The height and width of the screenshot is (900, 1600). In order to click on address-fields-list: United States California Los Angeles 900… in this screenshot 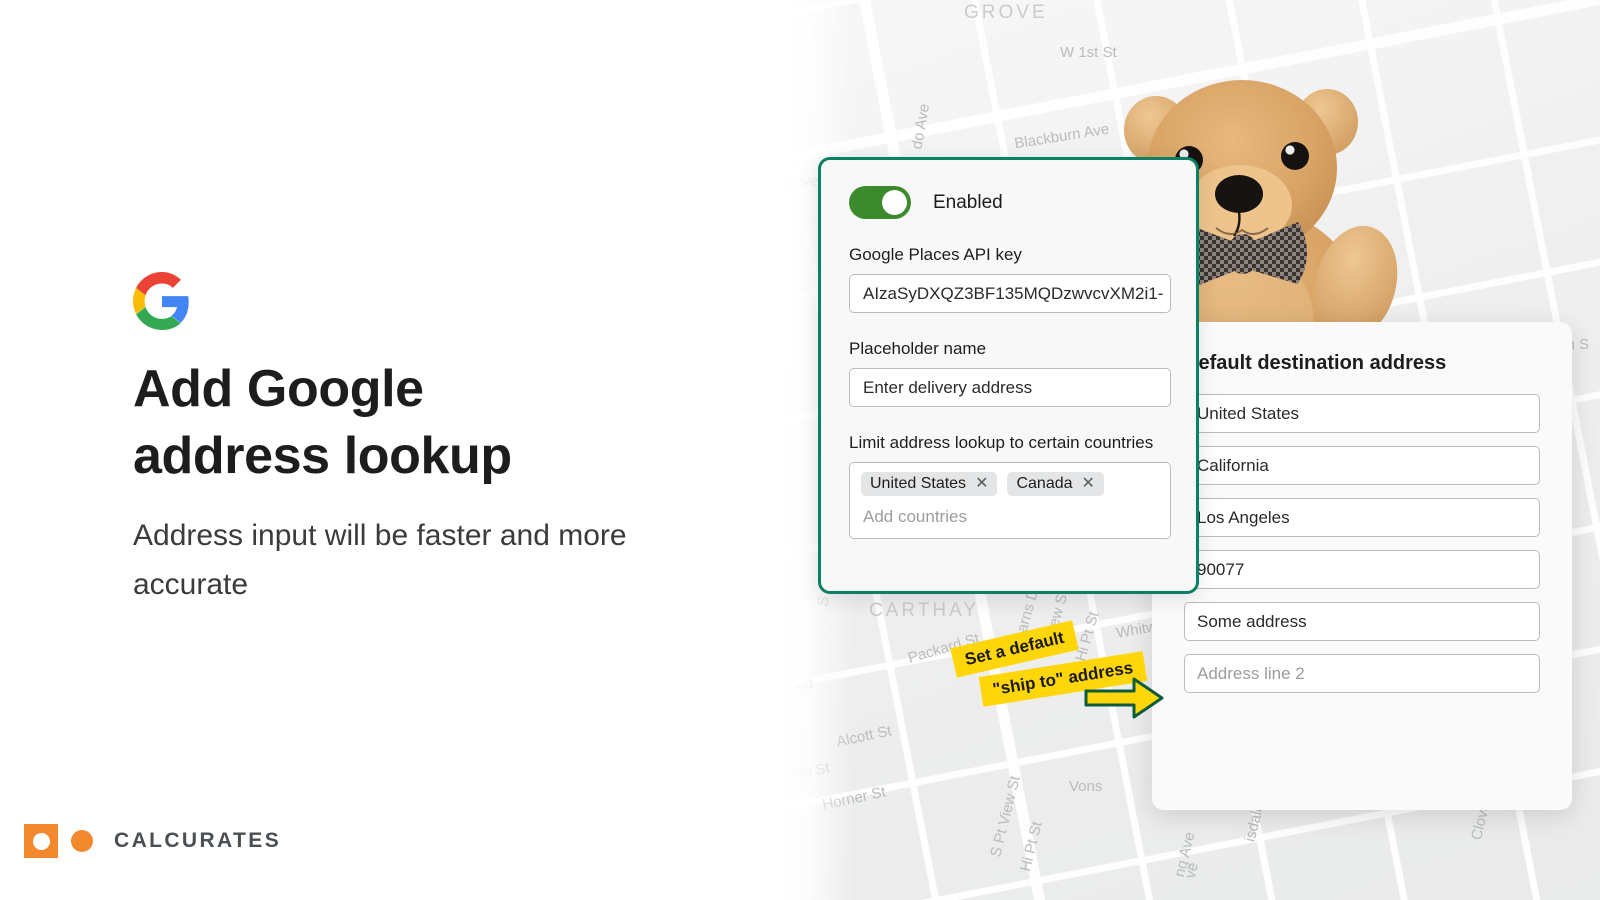, I will do `click(1362, 543)`.